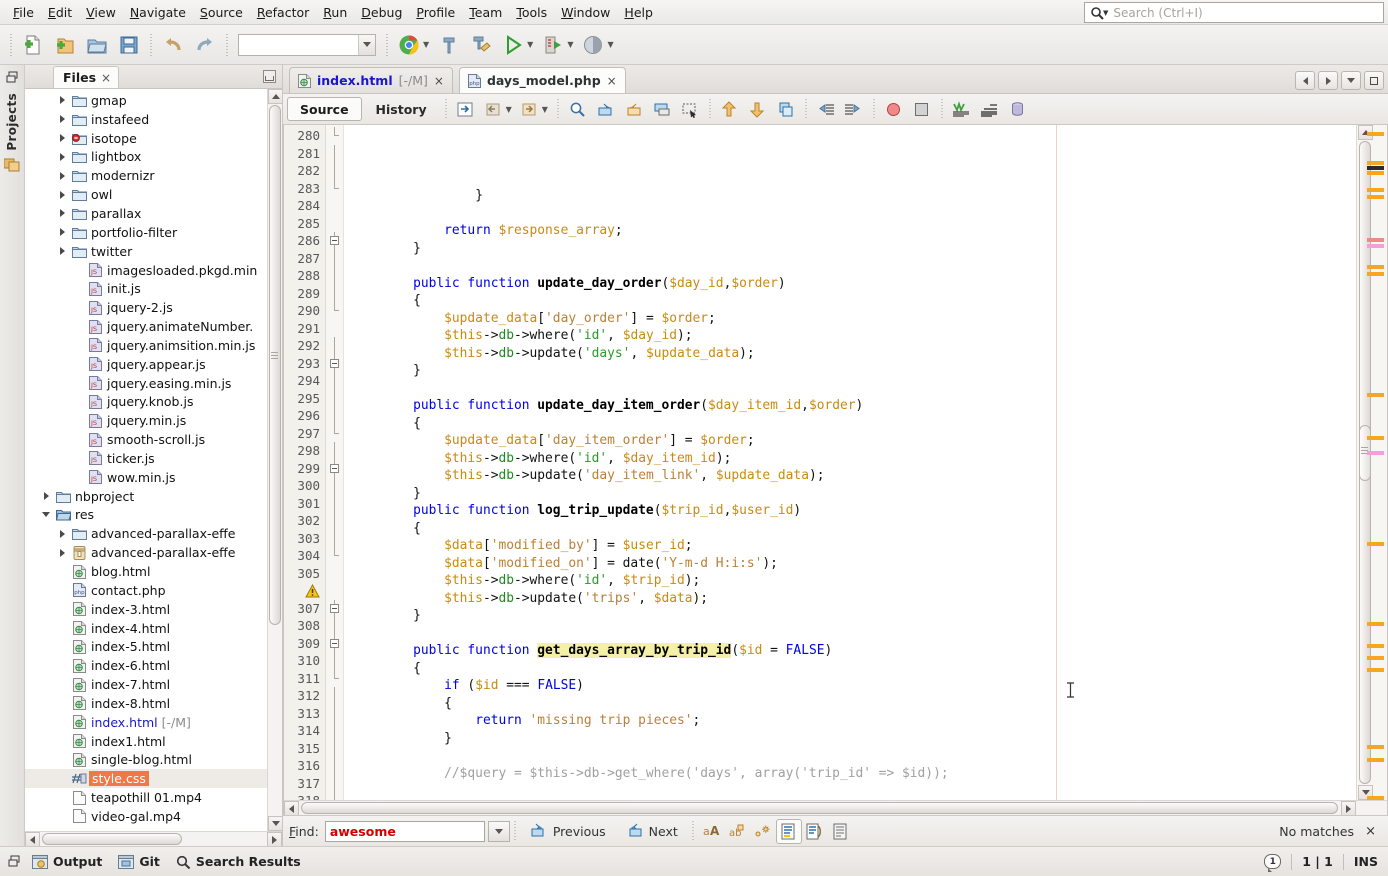  What do you see at coordinates (763, 831) in the screenshot?
I see `regular-expression-icon` at bounding box center [763, 831].